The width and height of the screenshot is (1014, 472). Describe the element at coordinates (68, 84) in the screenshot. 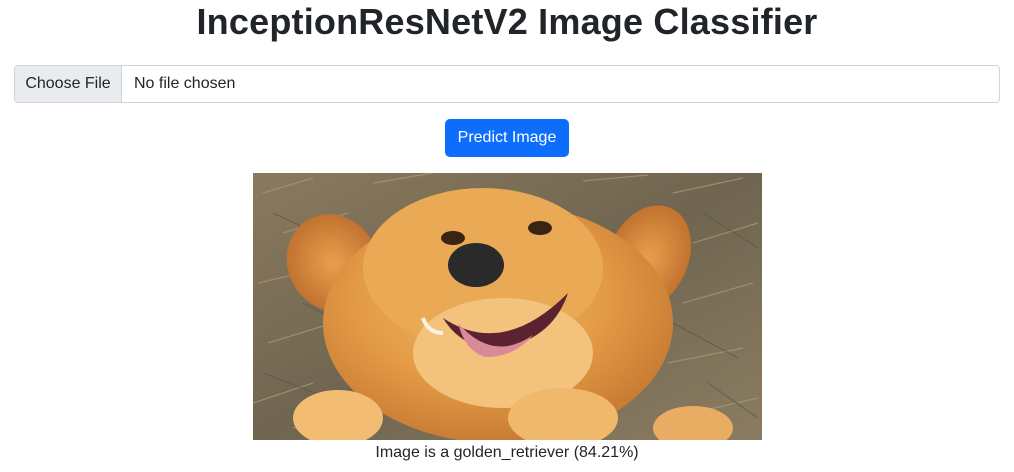

I see `choose-file-button: Choose File` at that location.